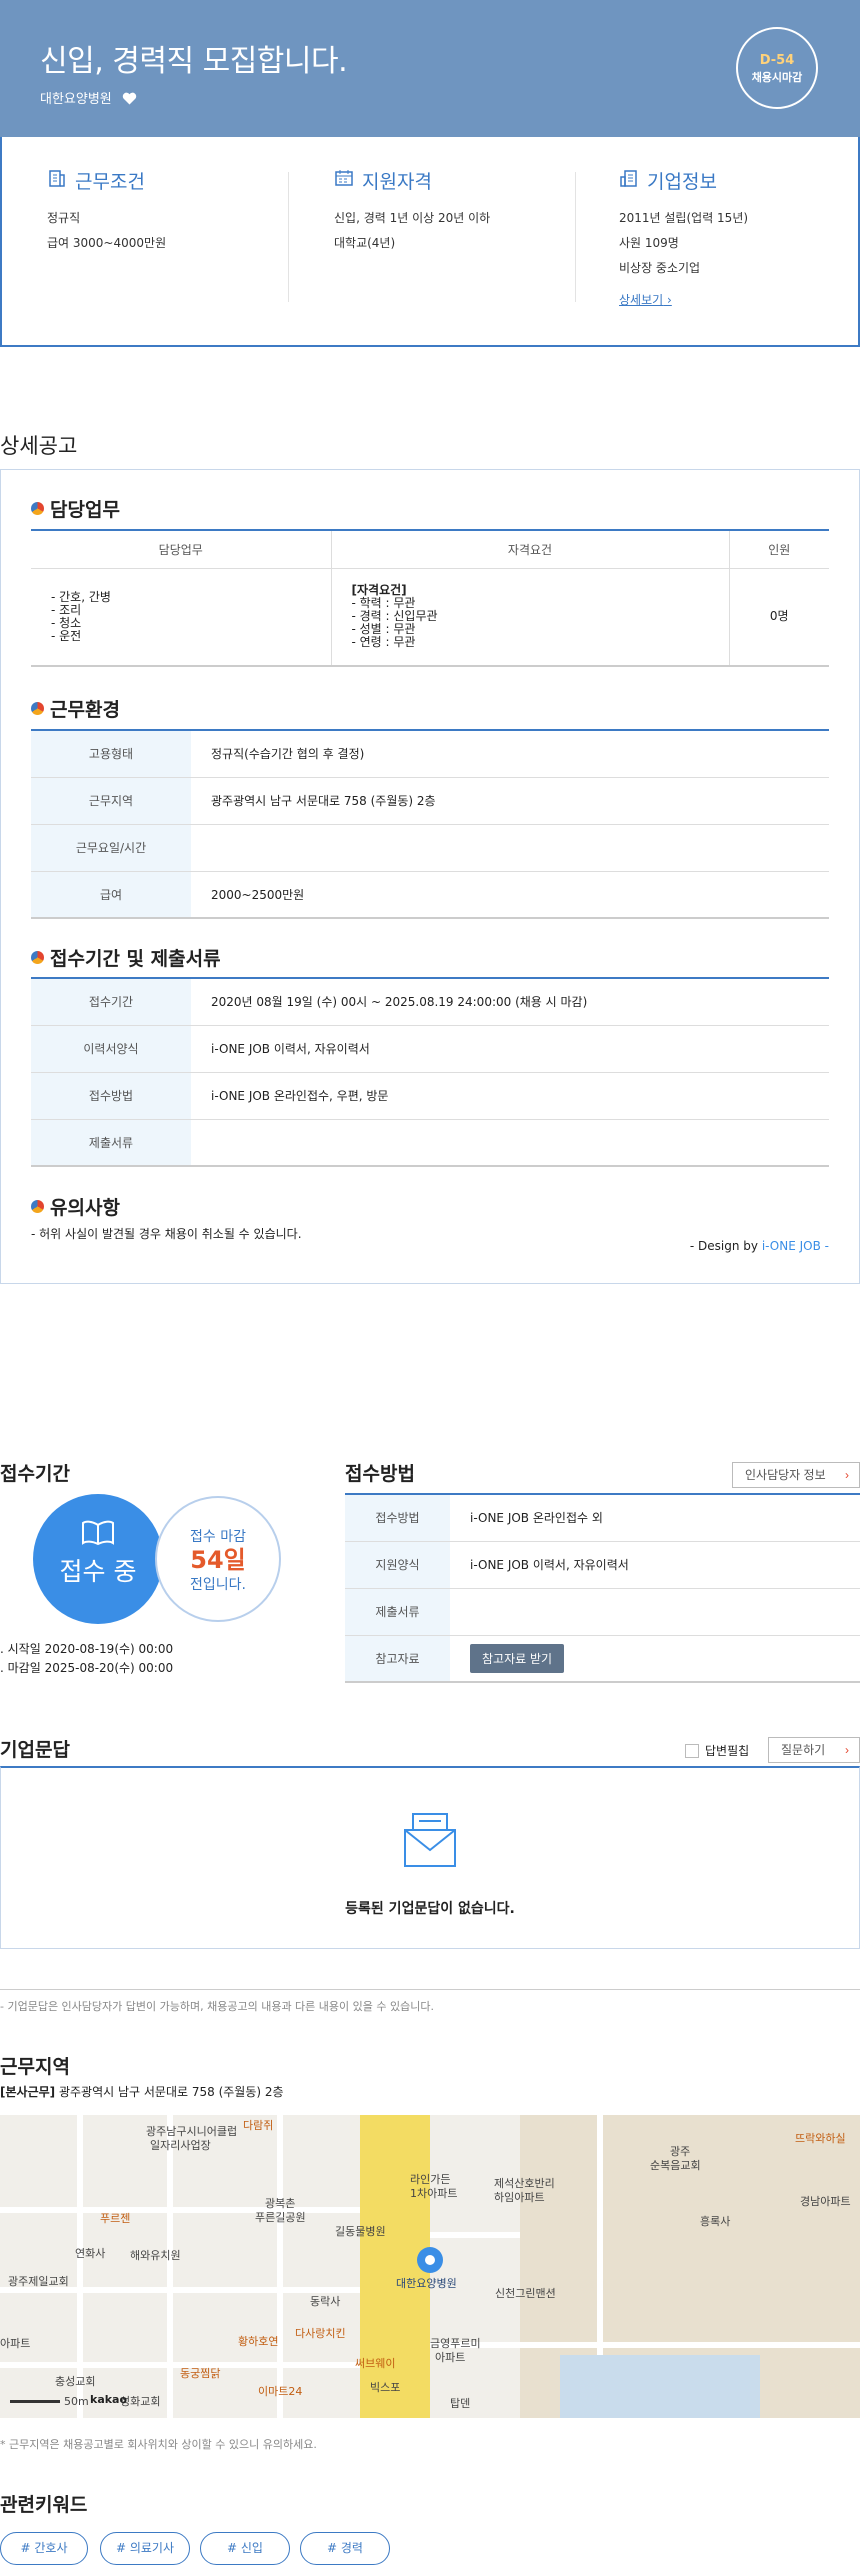  What do you see at coordinates (98, 1571) in the screenshot?
I see `status-text: 접수 중` at bounding box center [98, 1571].